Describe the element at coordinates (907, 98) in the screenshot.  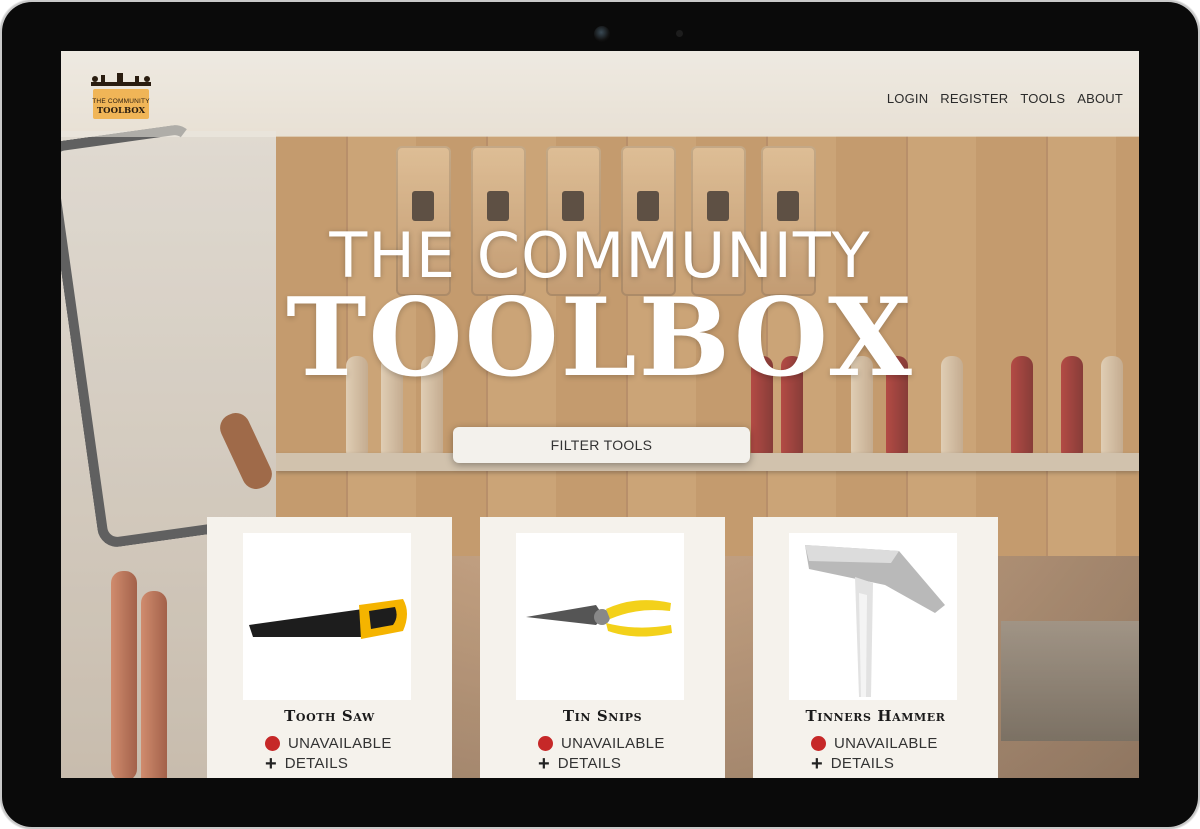
I see `nav-login: LOGIN` at that location.